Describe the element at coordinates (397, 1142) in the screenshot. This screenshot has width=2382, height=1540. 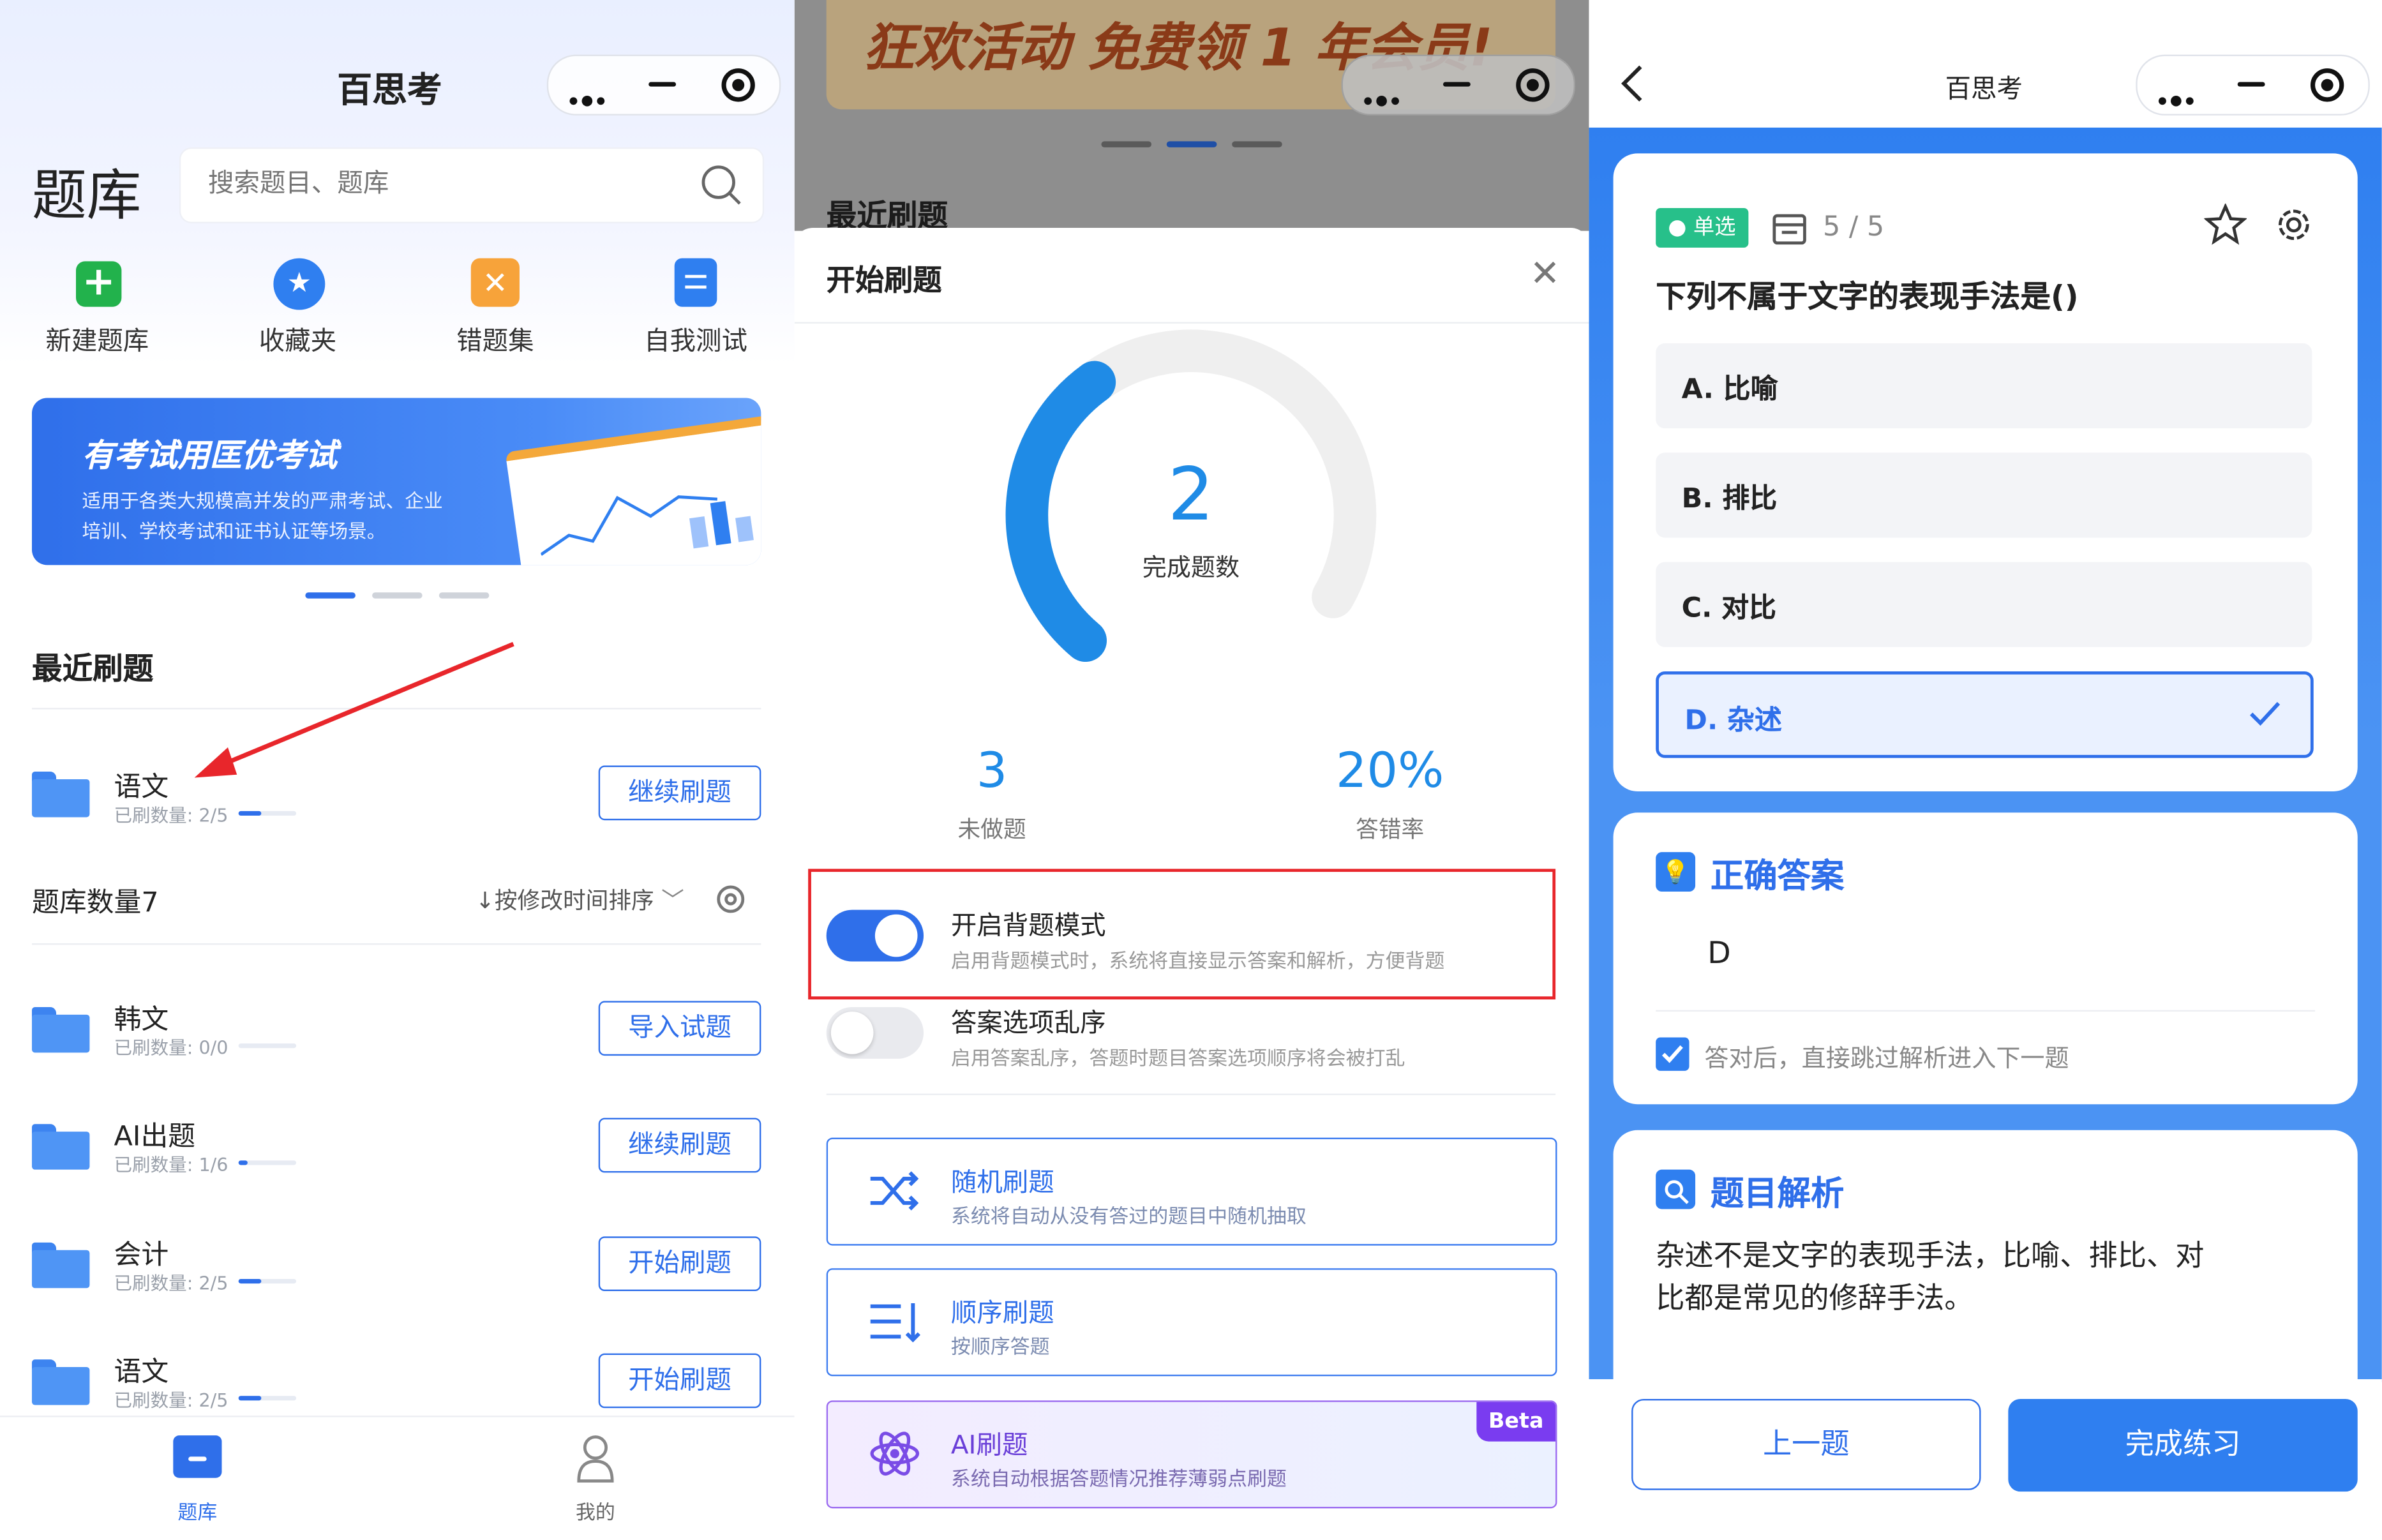
I see `bank-list-item: AI出题 已刷数量: 1/6 继续刷题` at that location.